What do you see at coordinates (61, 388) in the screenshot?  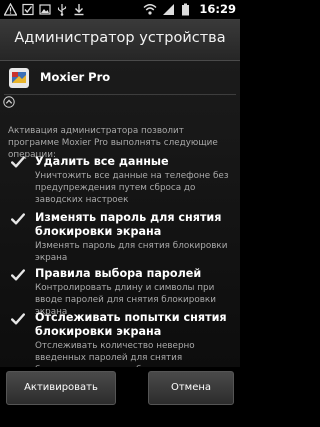 I see `activate-button: Активировать` at bounding box center [61, 388].